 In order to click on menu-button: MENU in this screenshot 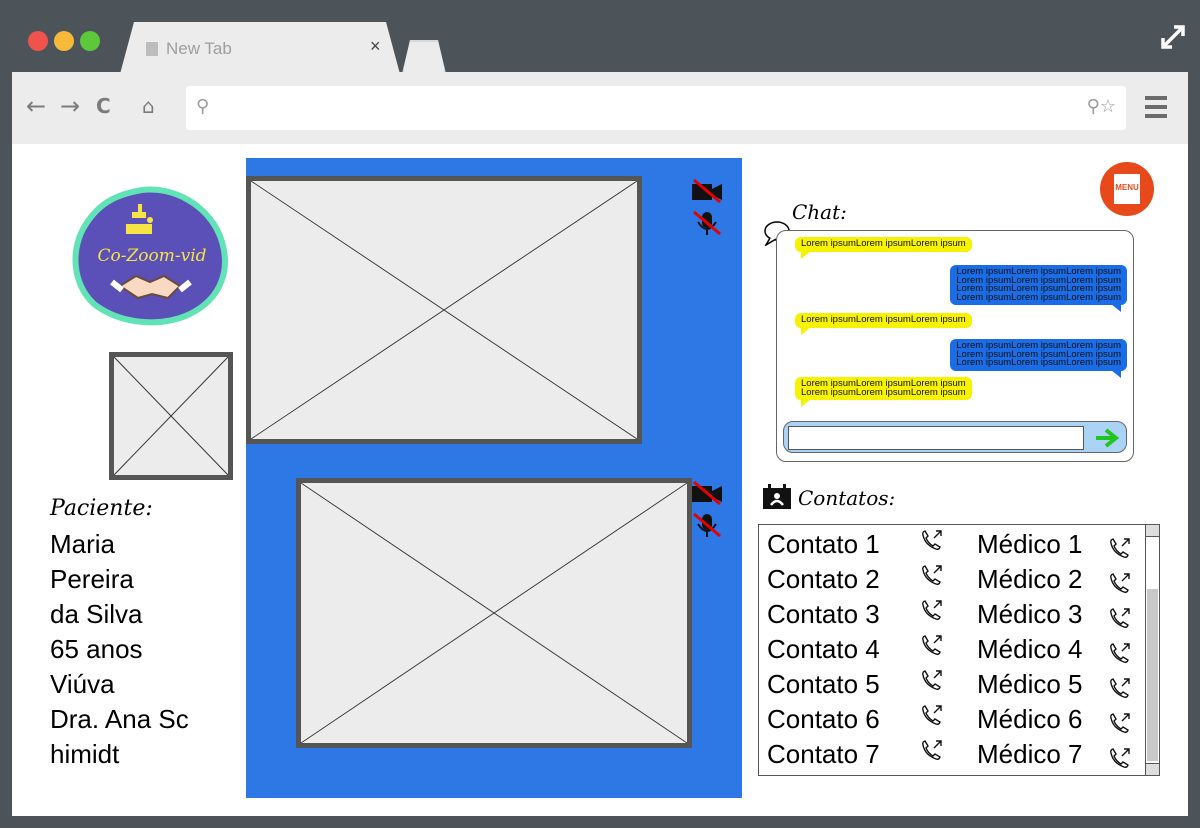, I will do `click(1127, 189)`.